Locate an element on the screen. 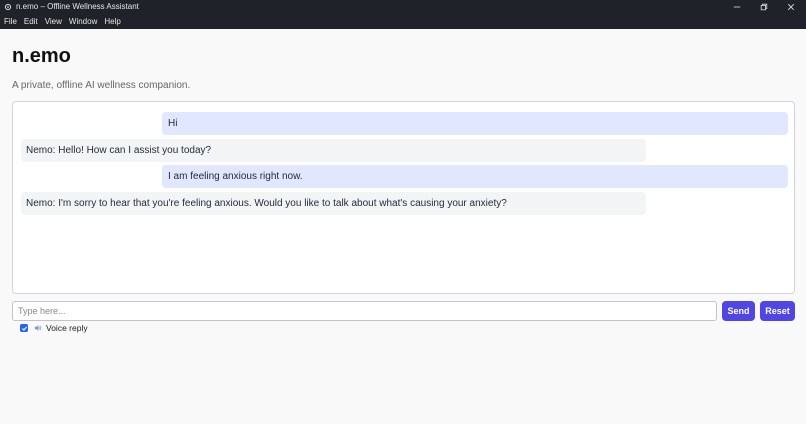 This screenshot has width=806, height=424. message-text: Nemo: Hello! How can I assist you today? is located at coordinates (119, 150).